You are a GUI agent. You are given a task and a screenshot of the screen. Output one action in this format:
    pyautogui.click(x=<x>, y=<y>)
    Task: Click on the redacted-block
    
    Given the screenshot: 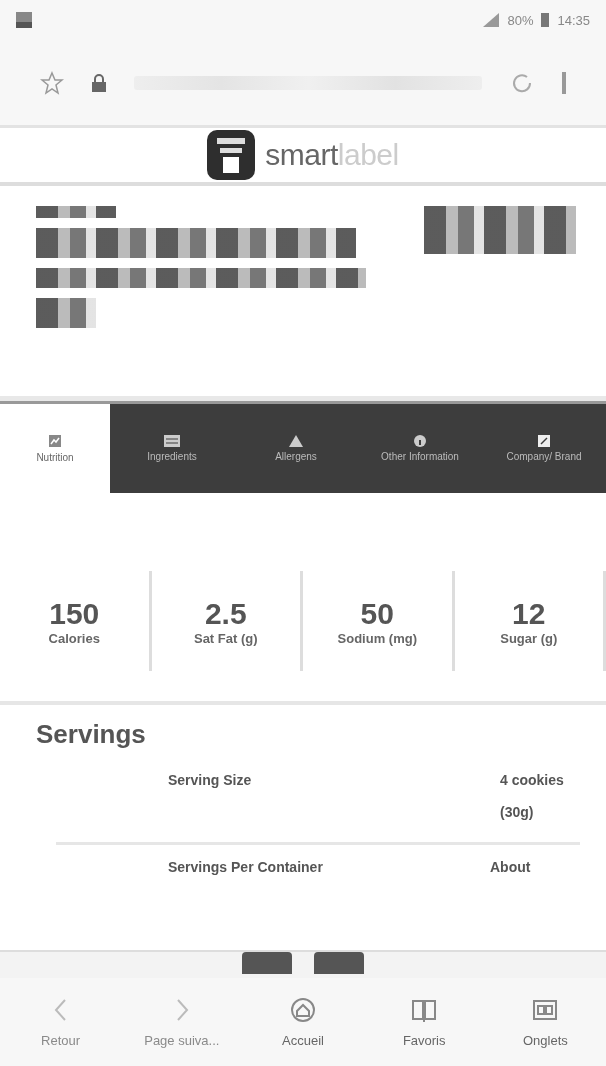 What is the action you would take?
    pyautogui.click(x=66, y=313)
    